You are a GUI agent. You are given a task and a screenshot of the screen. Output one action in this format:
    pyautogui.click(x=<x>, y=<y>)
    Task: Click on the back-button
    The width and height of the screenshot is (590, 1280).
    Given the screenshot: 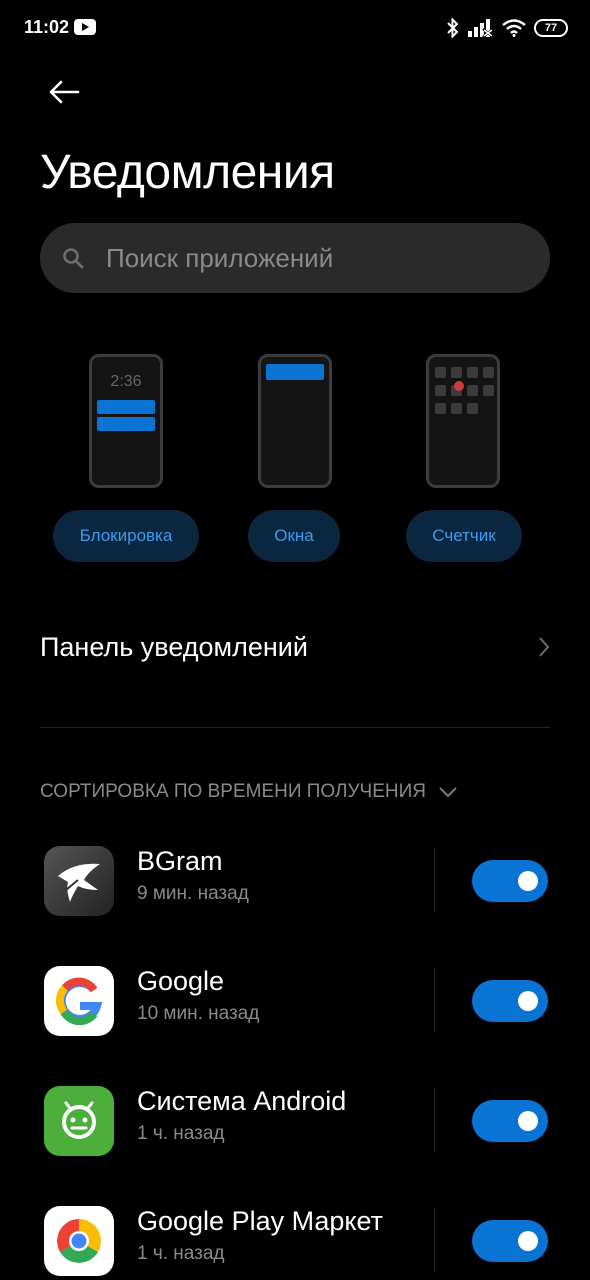 What is the action you would take?
    pyautogui.click(x=64, y=92)
    